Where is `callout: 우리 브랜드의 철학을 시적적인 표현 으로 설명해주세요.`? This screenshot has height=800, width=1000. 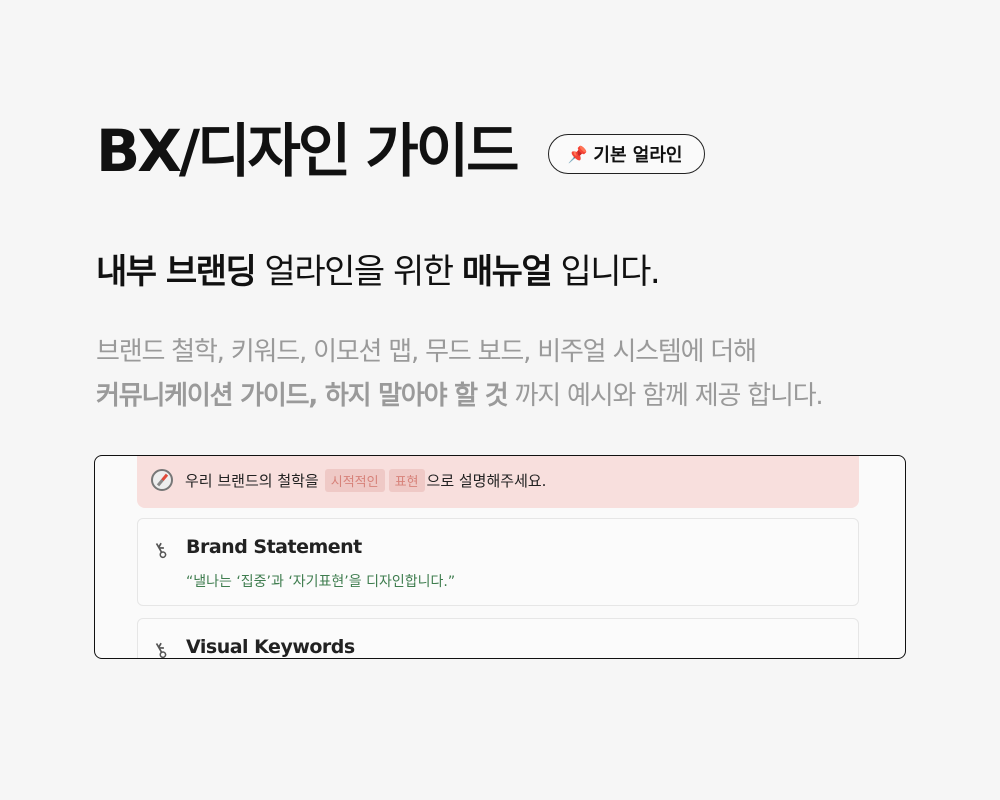 callout: 우리 브랜드의 철학을 시적적인 표현 으로 설명해주세요. is located at coordinates (498, 482).